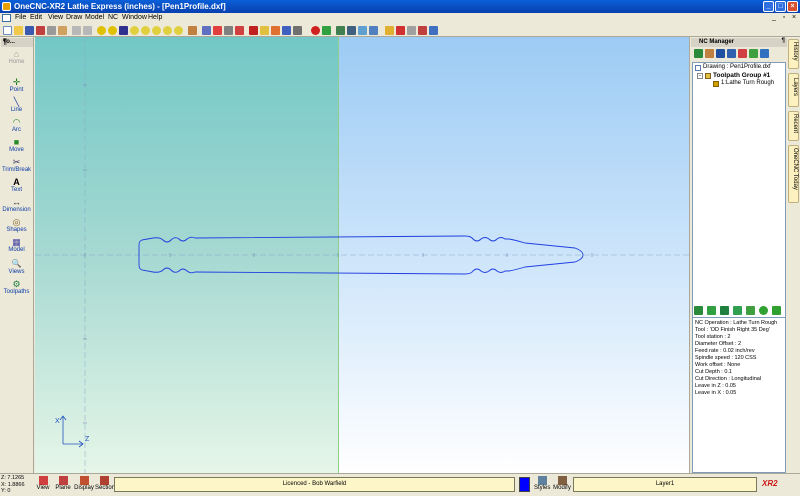 This screenshot has height=496, width=800. What do you see at coordinates (793, 126) in the screenshot?
I see `tab-recent: Recent` at bounding box center [793, 126].